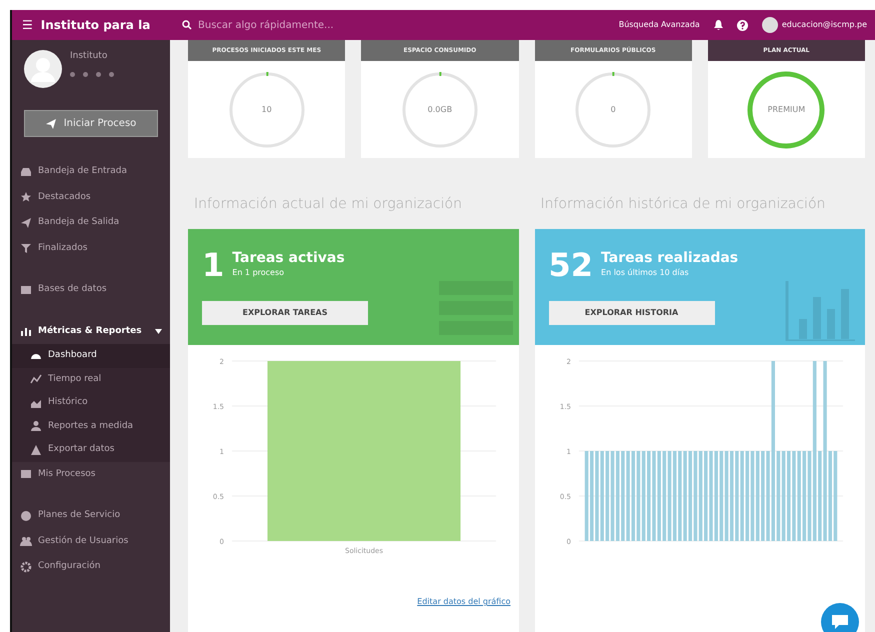  I want to click on sidebar-item: Destacados, so click(91, 197).